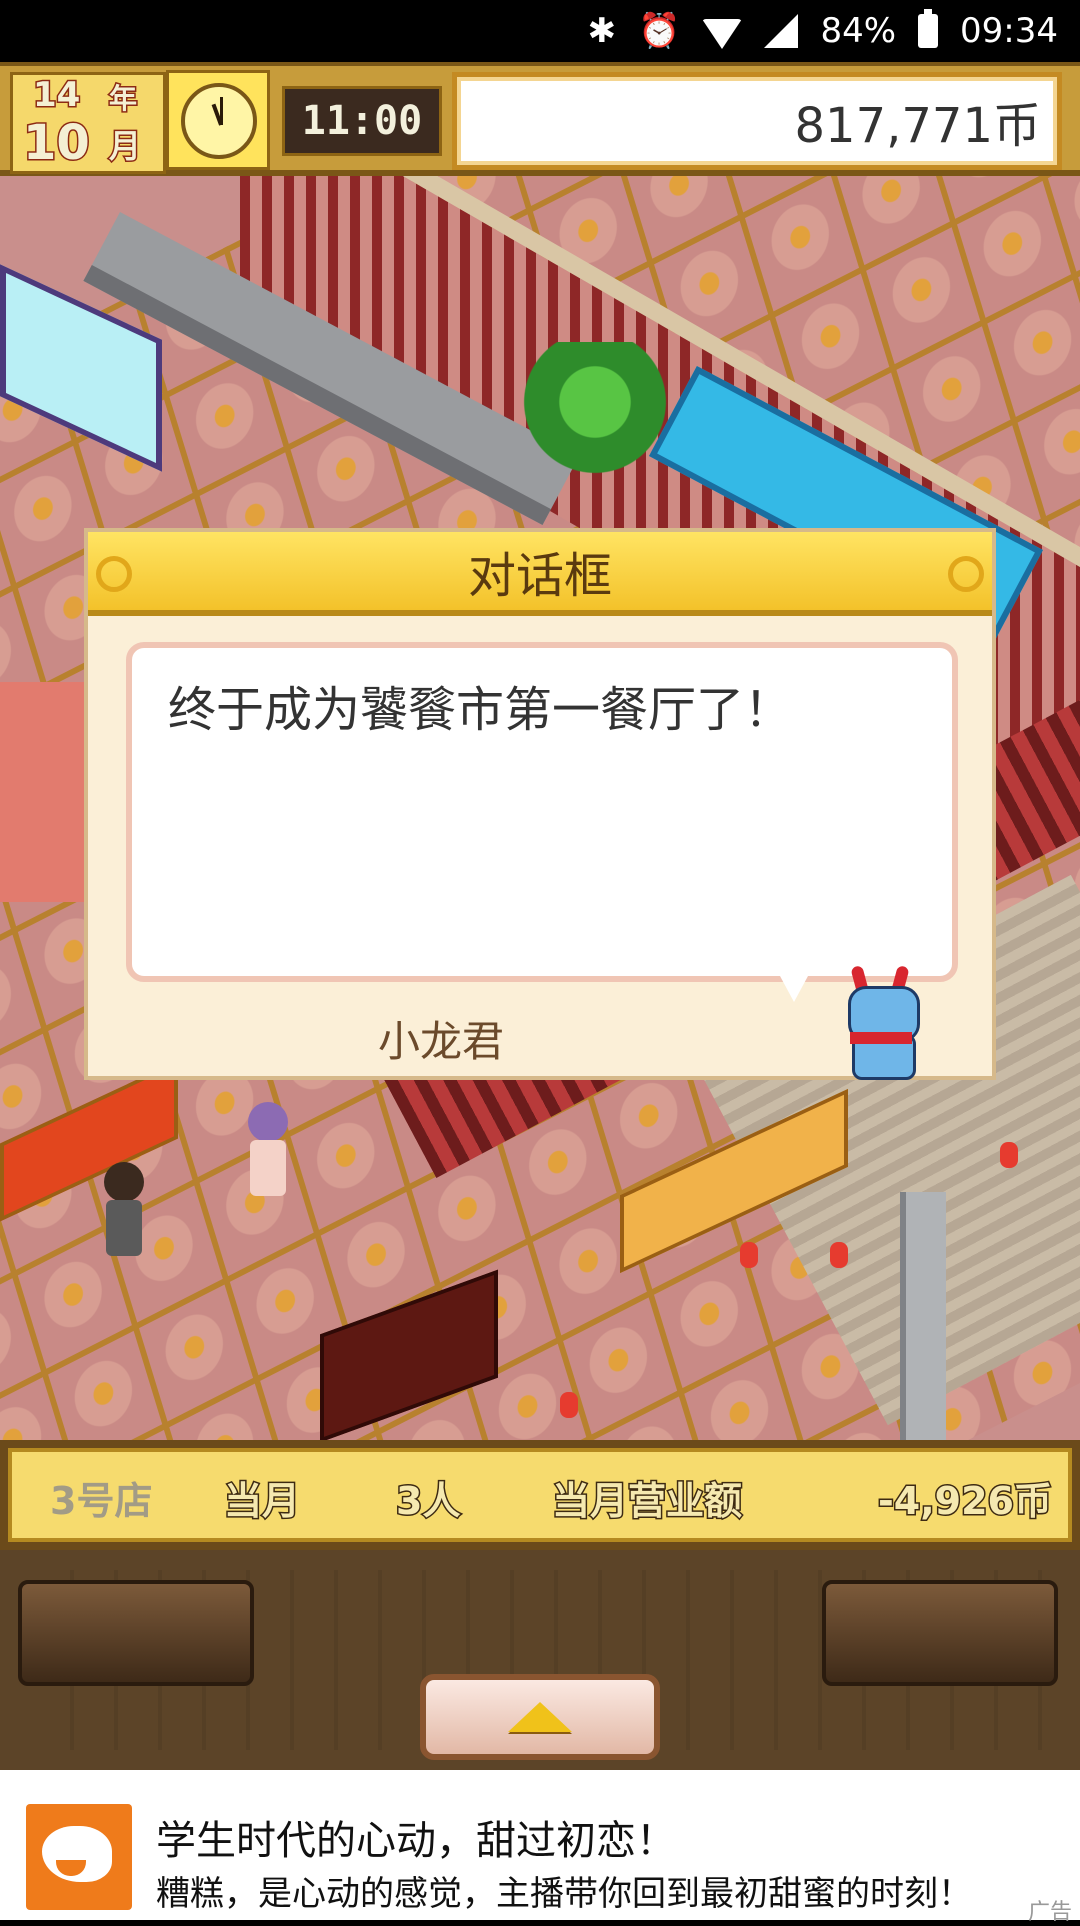  I want to click on stone-pillar, so click(923, 1317).